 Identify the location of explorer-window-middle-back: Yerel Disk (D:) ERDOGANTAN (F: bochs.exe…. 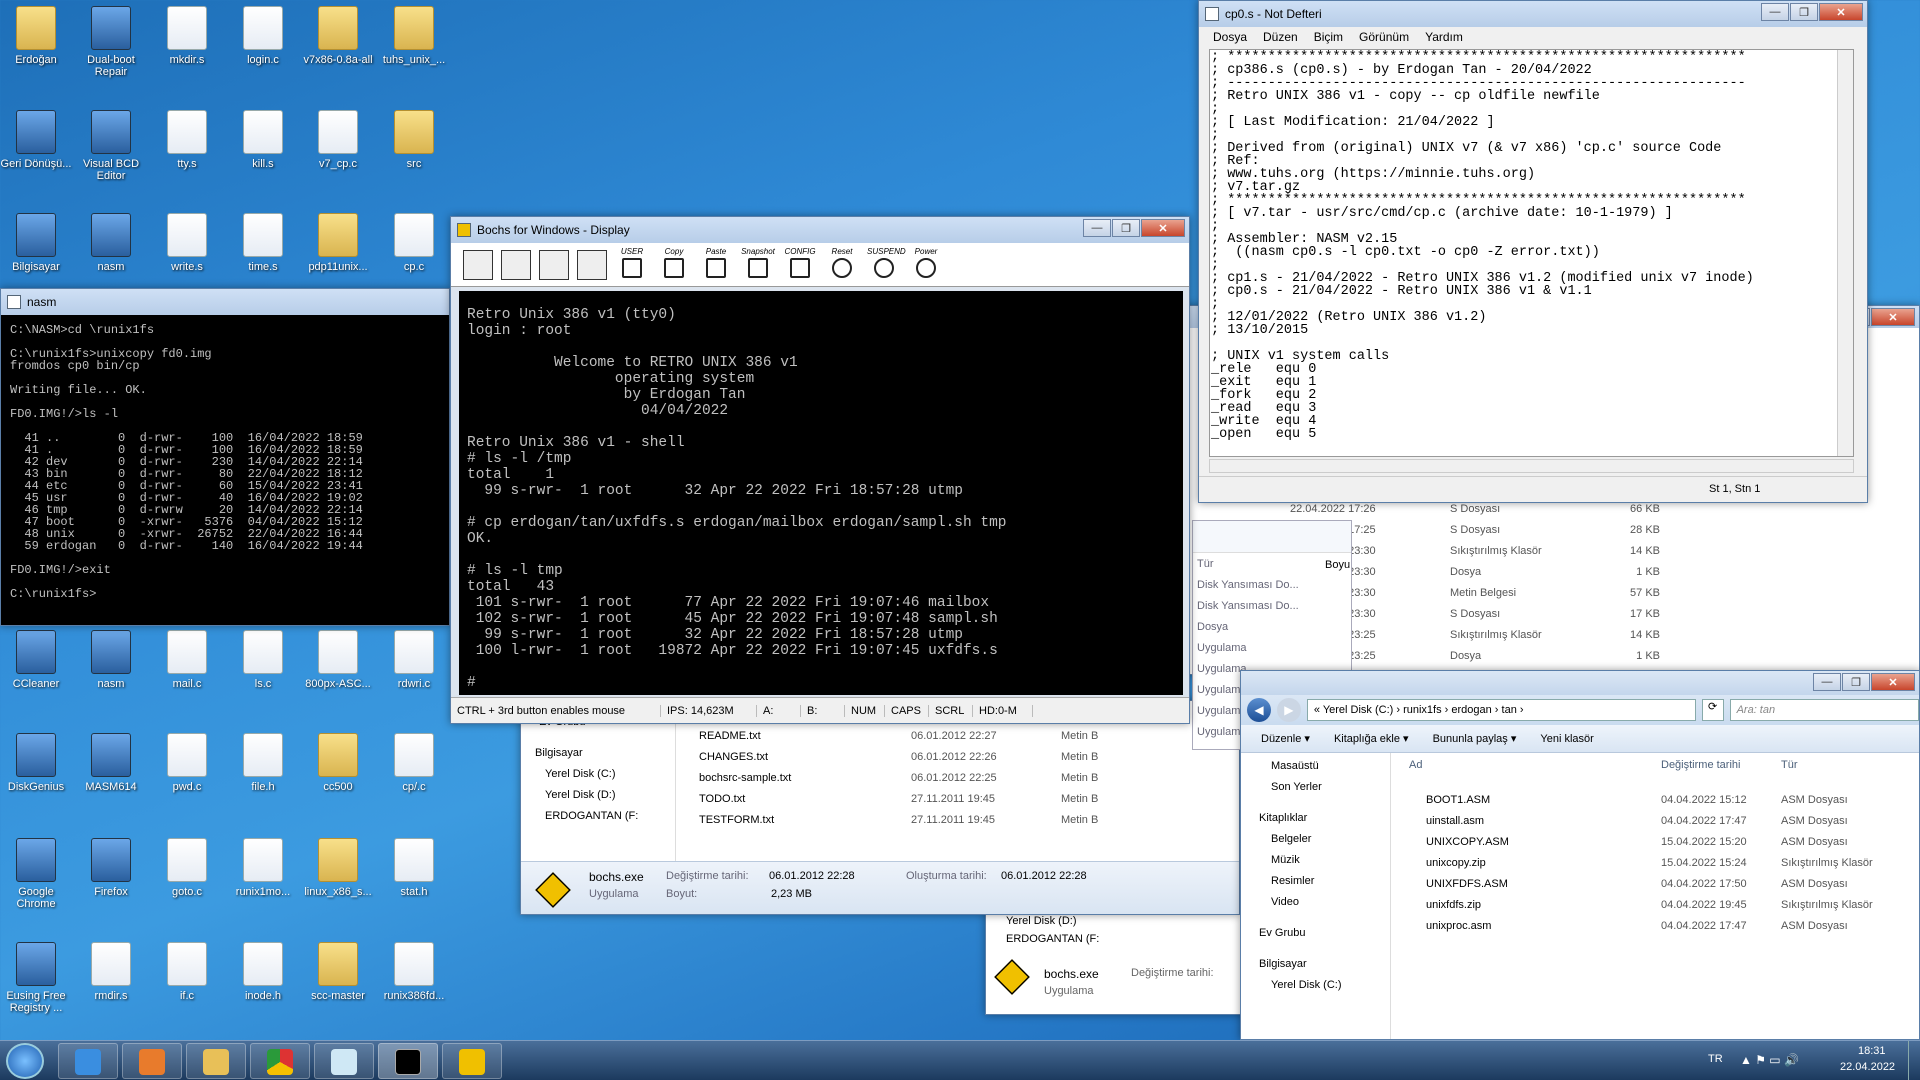
(1115, 962).